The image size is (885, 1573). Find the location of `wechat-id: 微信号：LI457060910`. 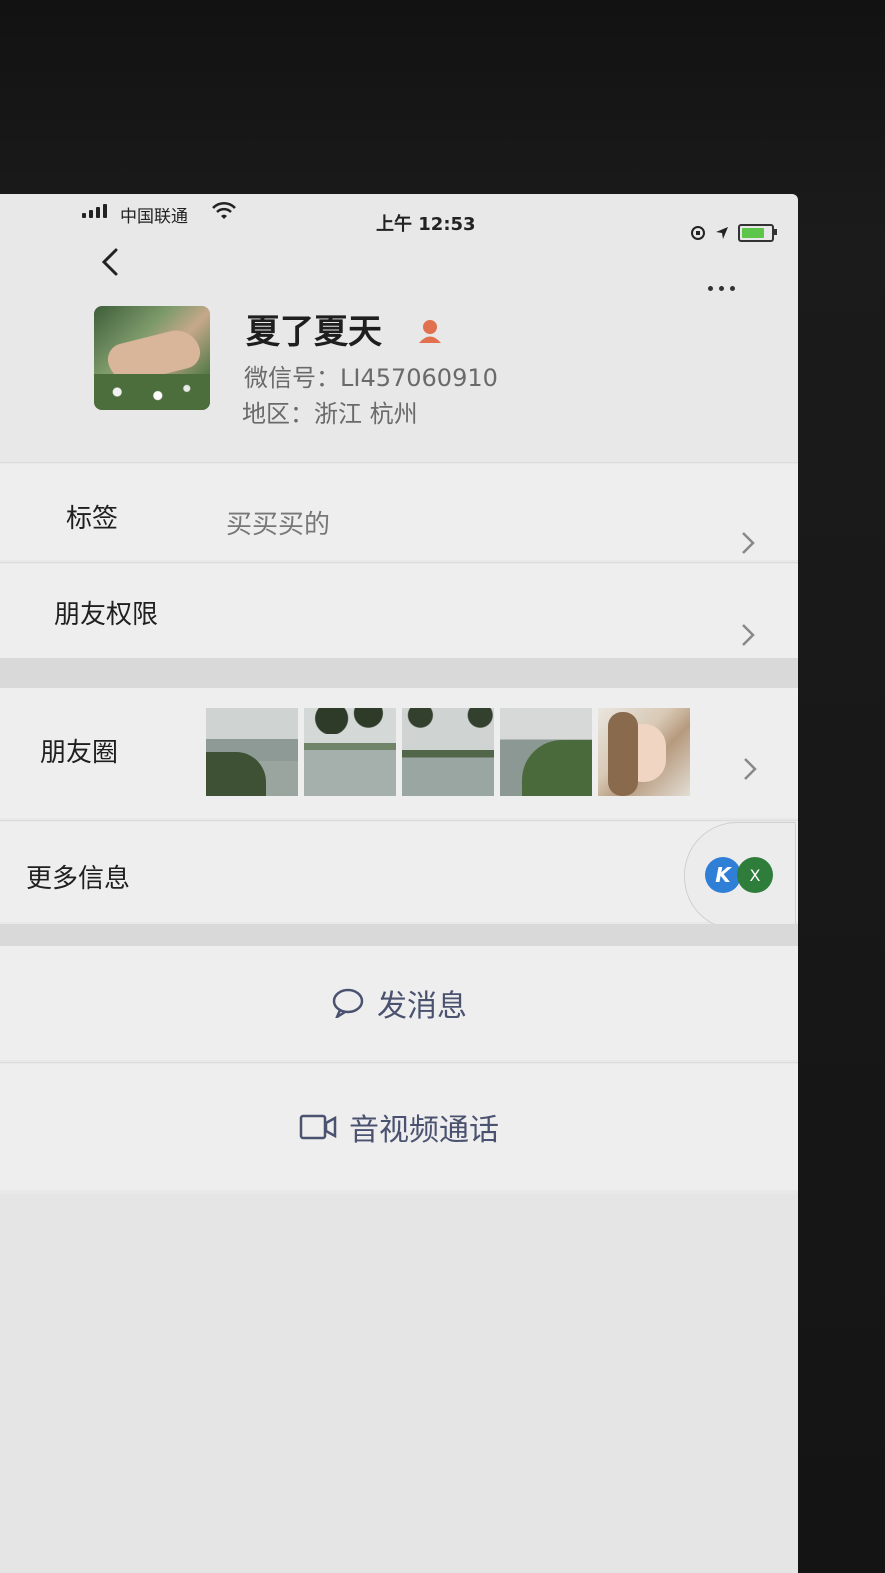

wechat-id: 微信号：LI457060910 is located at coordinates (371, 378).